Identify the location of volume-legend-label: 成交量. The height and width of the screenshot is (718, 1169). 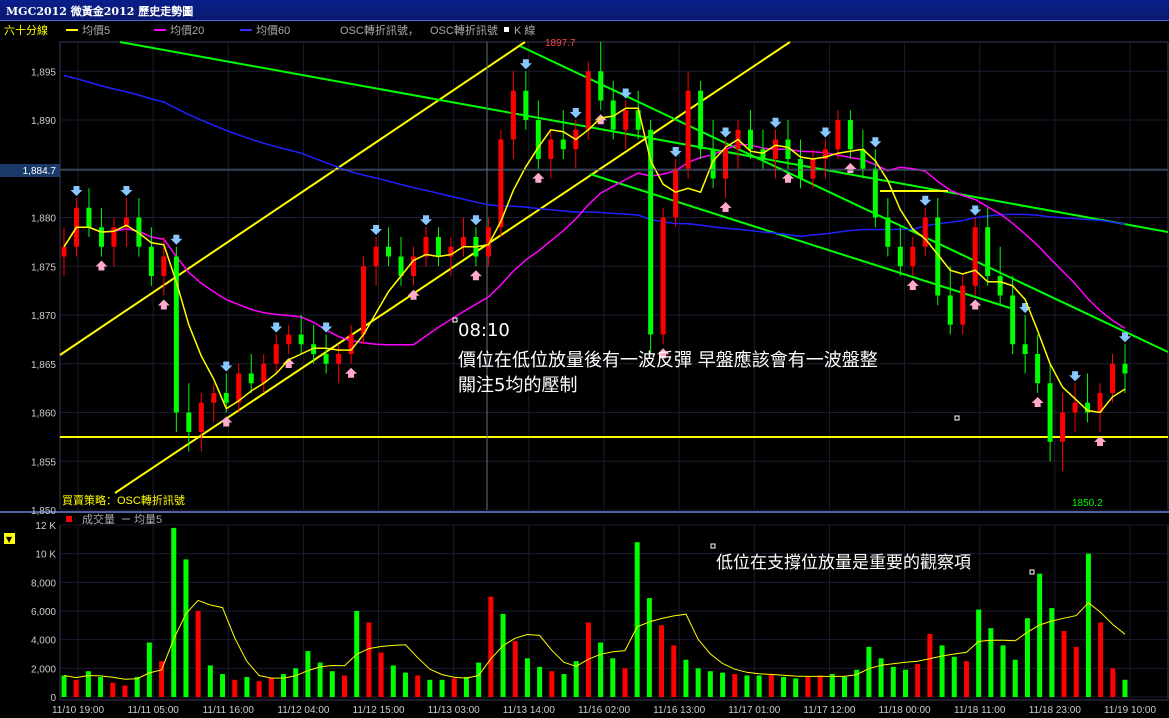
(98, 519).